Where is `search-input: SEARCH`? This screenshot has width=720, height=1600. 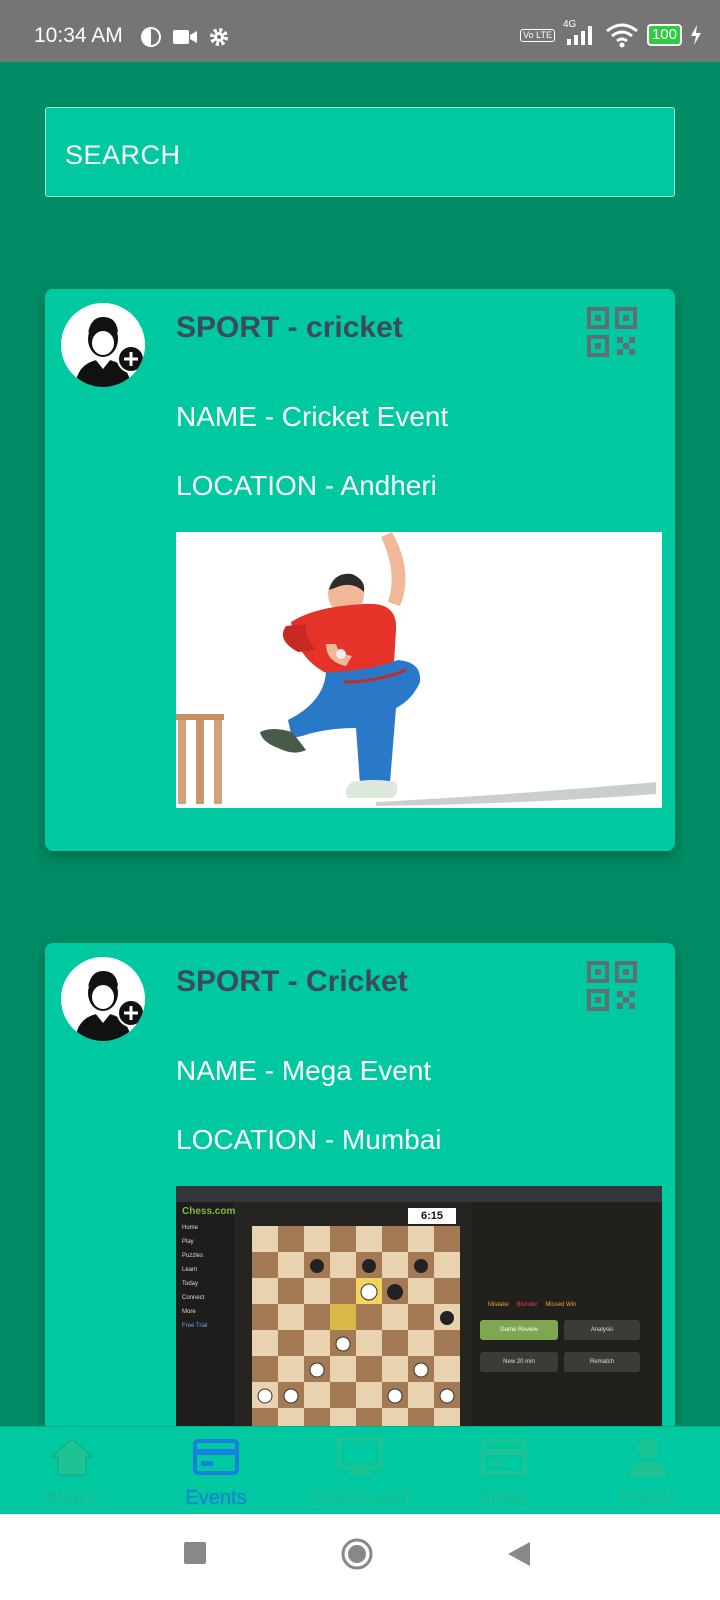 search-input: SEARCH is located at coordinates (360, 152).